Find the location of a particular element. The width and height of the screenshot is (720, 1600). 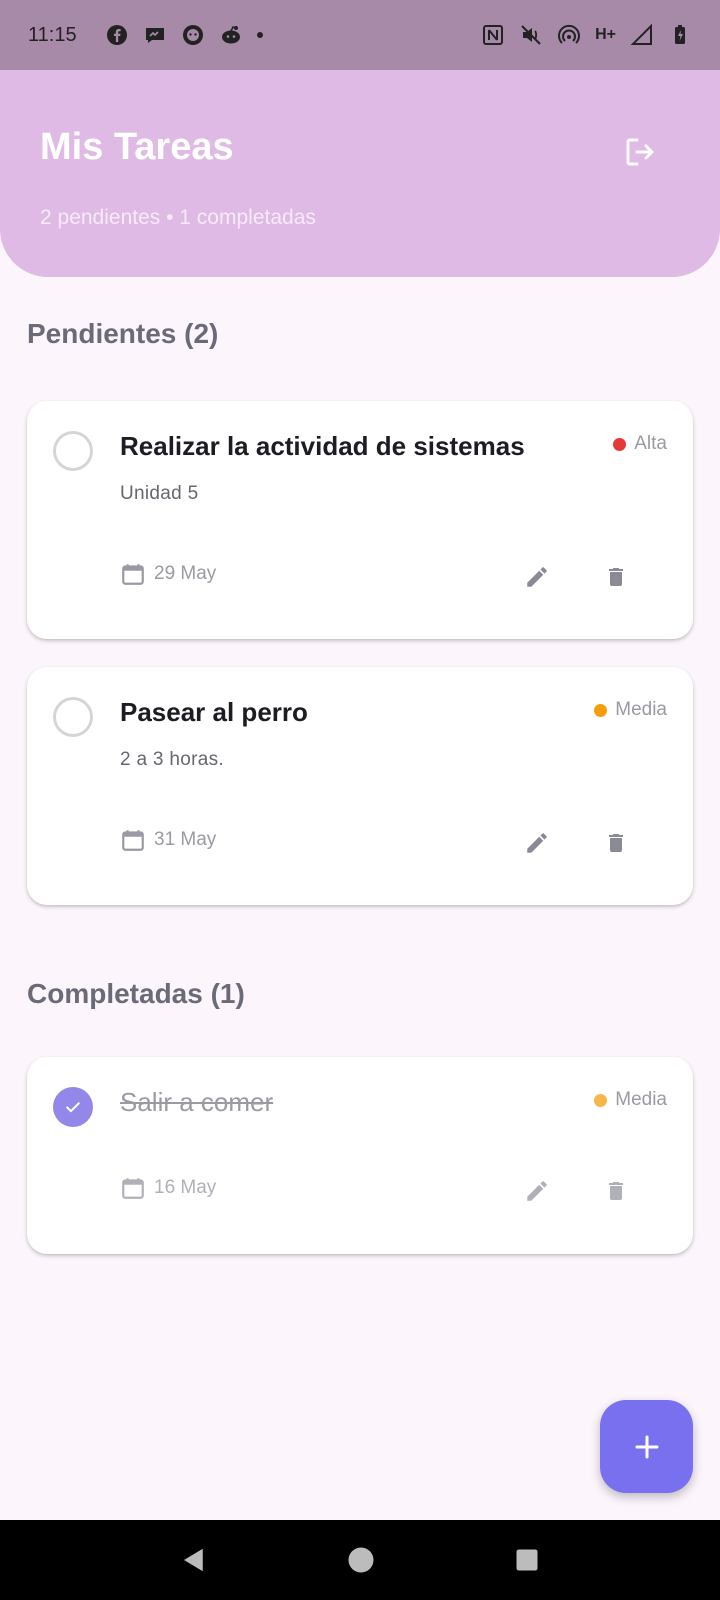

reddit-icon is located at coordinates (230, 35).